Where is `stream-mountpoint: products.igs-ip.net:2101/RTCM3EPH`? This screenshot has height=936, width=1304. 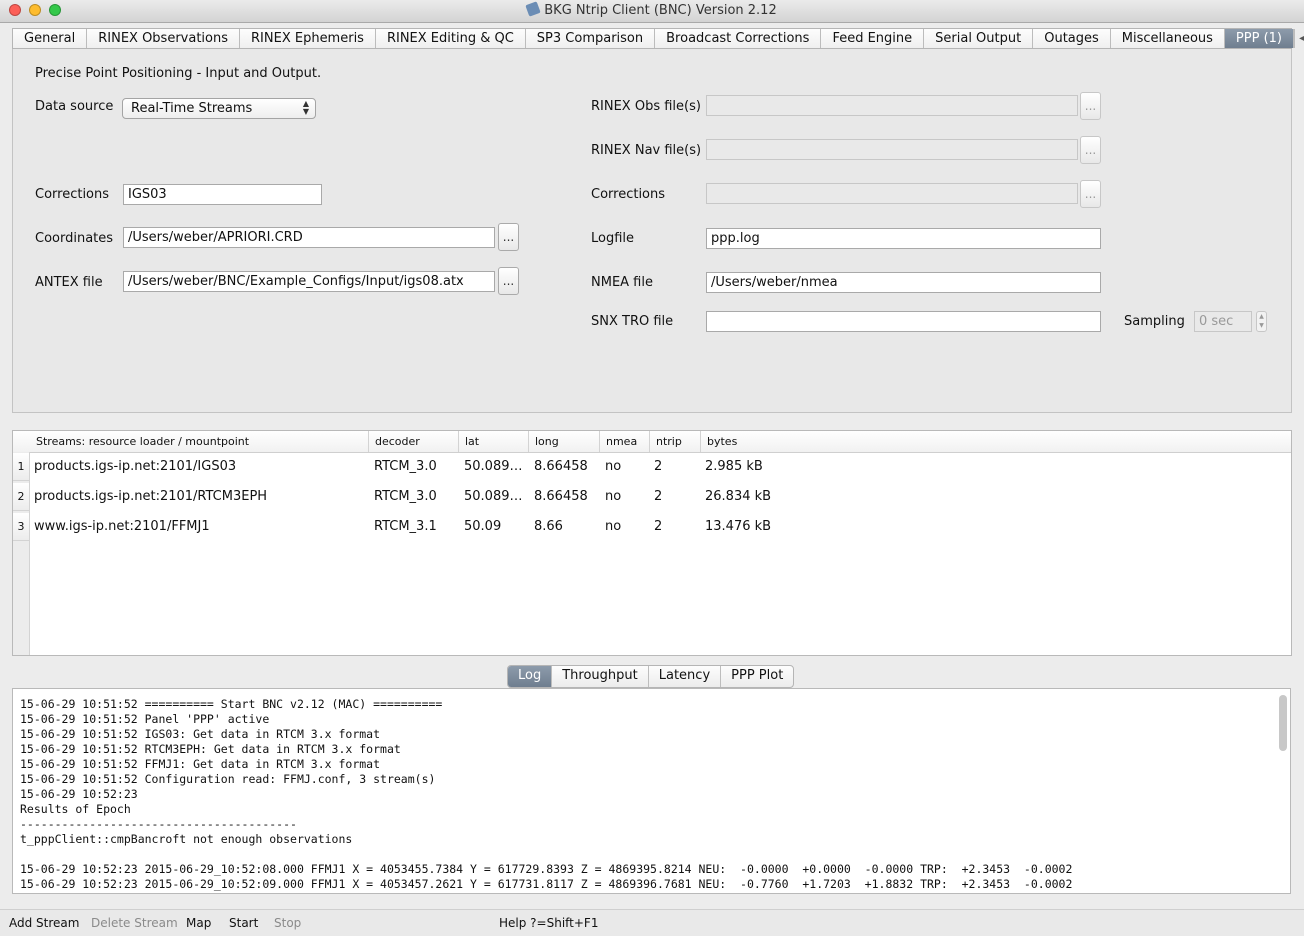 stream-mountpoint: products.igs-ip.net:2101/RTCM3EPH is located at coordinates (199, 497).